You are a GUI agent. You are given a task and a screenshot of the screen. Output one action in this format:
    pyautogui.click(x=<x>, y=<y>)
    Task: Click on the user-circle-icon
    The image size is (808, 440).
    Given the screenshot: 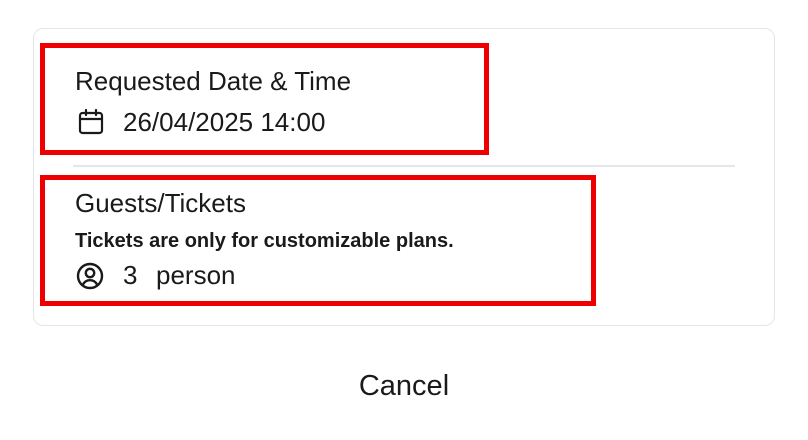 What is the action you would take?
    pyautogui.click(x=90, y=276)
    